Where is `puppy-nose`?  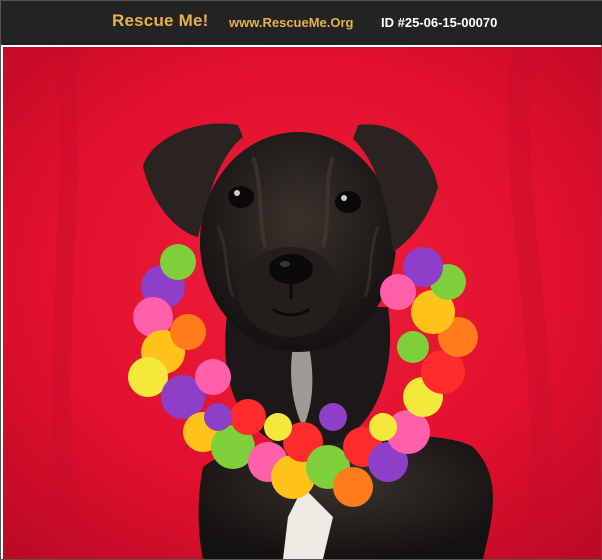 puppy-nose is located at coordinates (291, 269).